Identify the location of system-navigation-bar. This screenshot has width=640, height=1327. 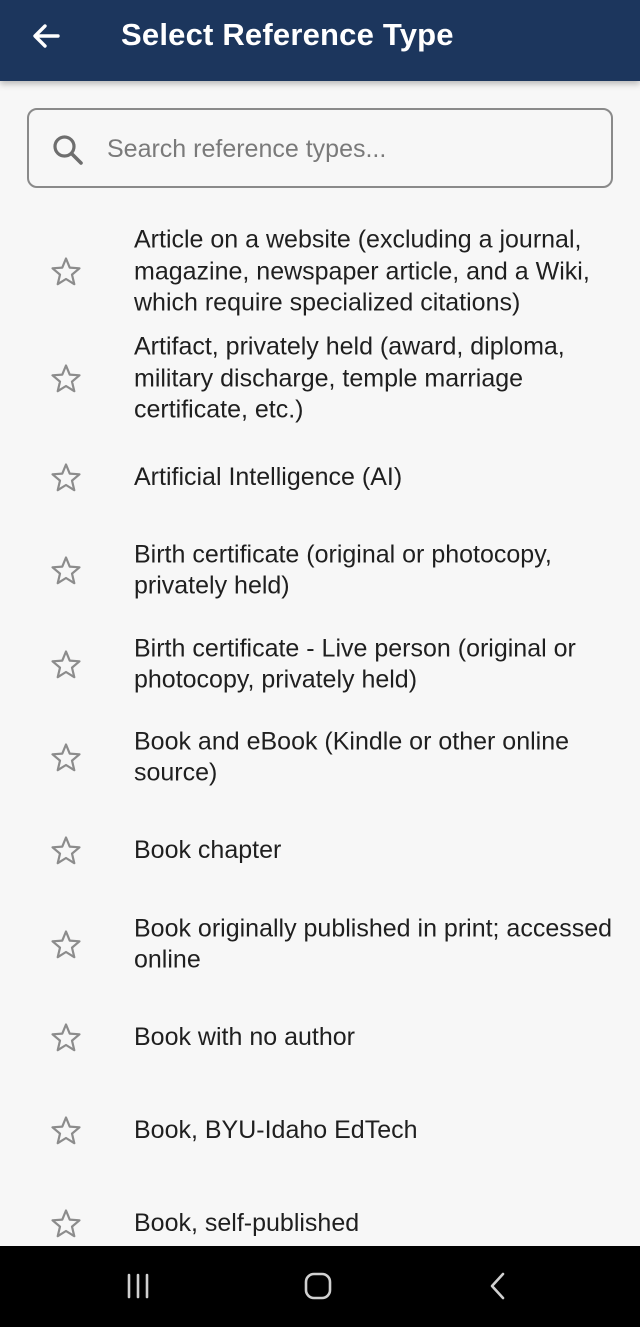
(320, 1286).